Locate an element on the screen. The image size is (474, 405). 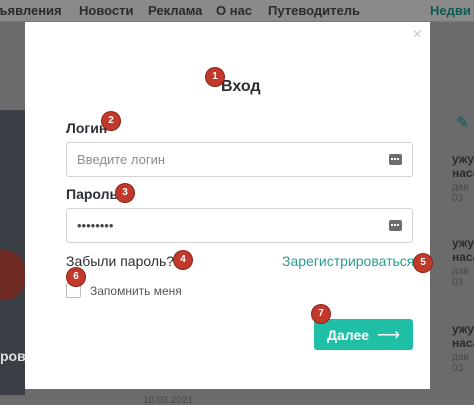
forgot-password-link: Забыли пароль? is located at coordinates (120, 261).